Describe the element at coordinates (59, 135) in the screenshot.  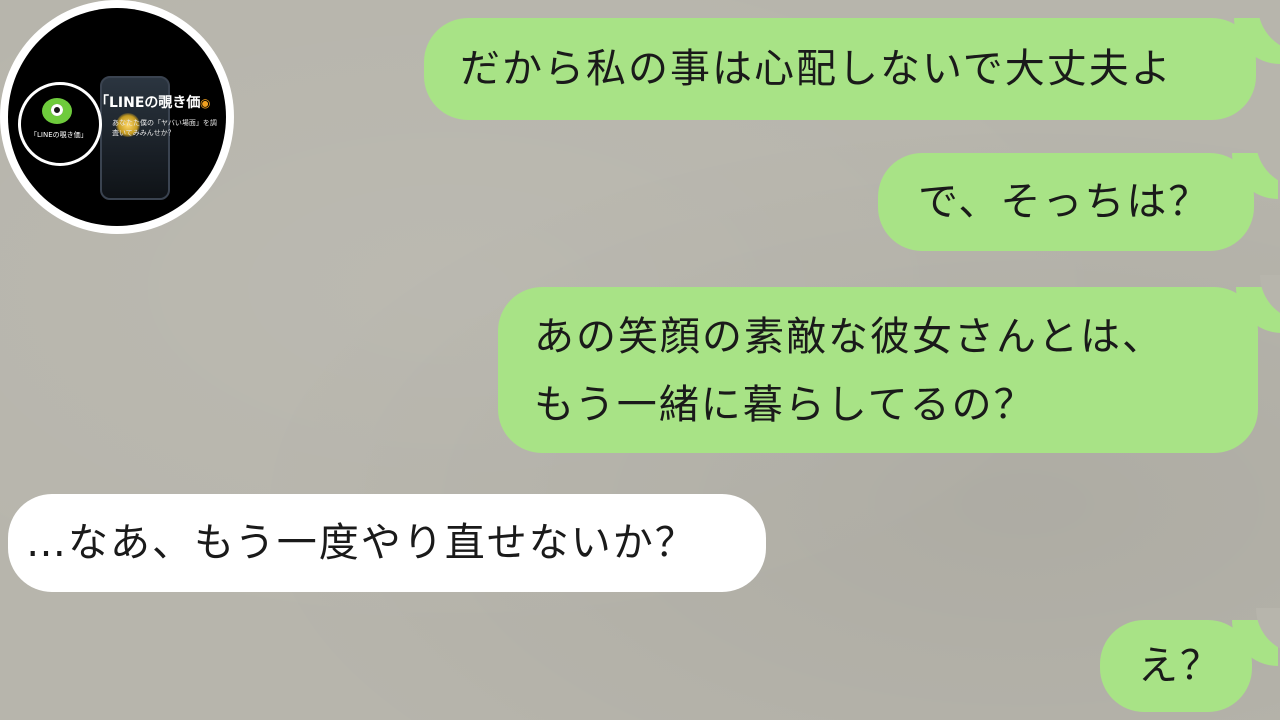
I see `channel-logo-ring-label: 「LINEの覗き価」` at that location.